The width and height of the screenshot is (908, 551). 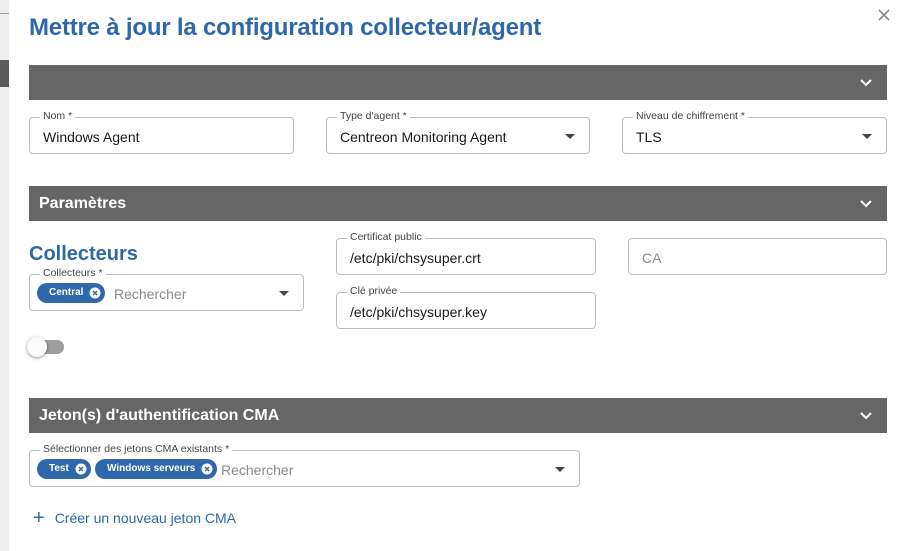 I want to click on private-key-value: /etc/pki/chsysuper.key, so click(x=418, y=312).